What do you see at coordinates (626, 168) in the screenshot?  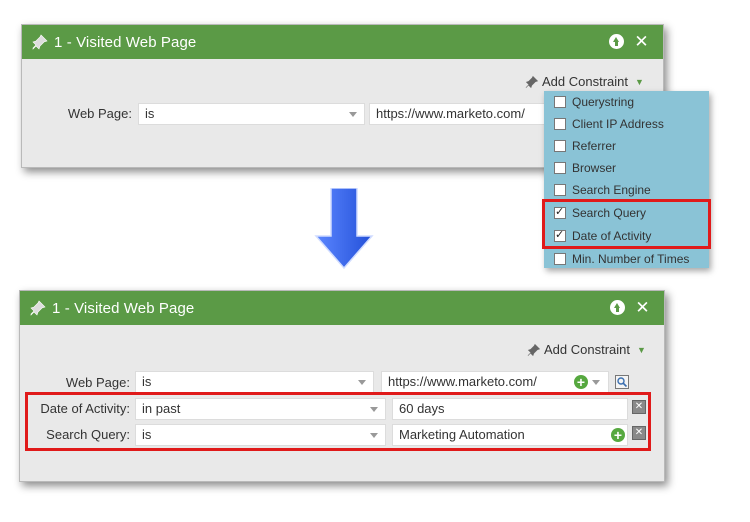 I see `option-browser: Browser` at bounding box center [626, 168].